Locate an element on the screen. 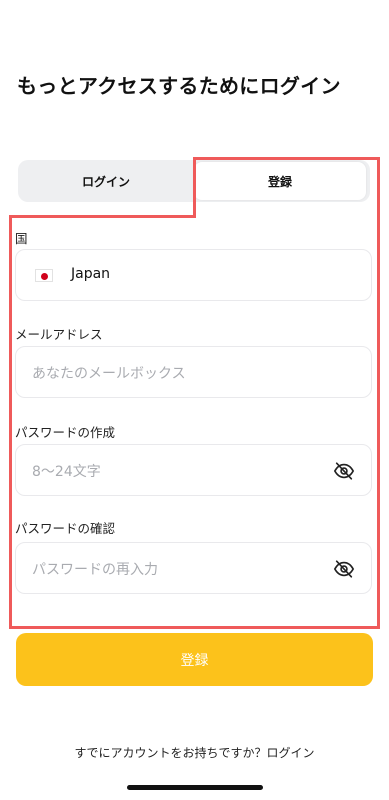  tab-register: 登録 is located at coordinates (280, 181).